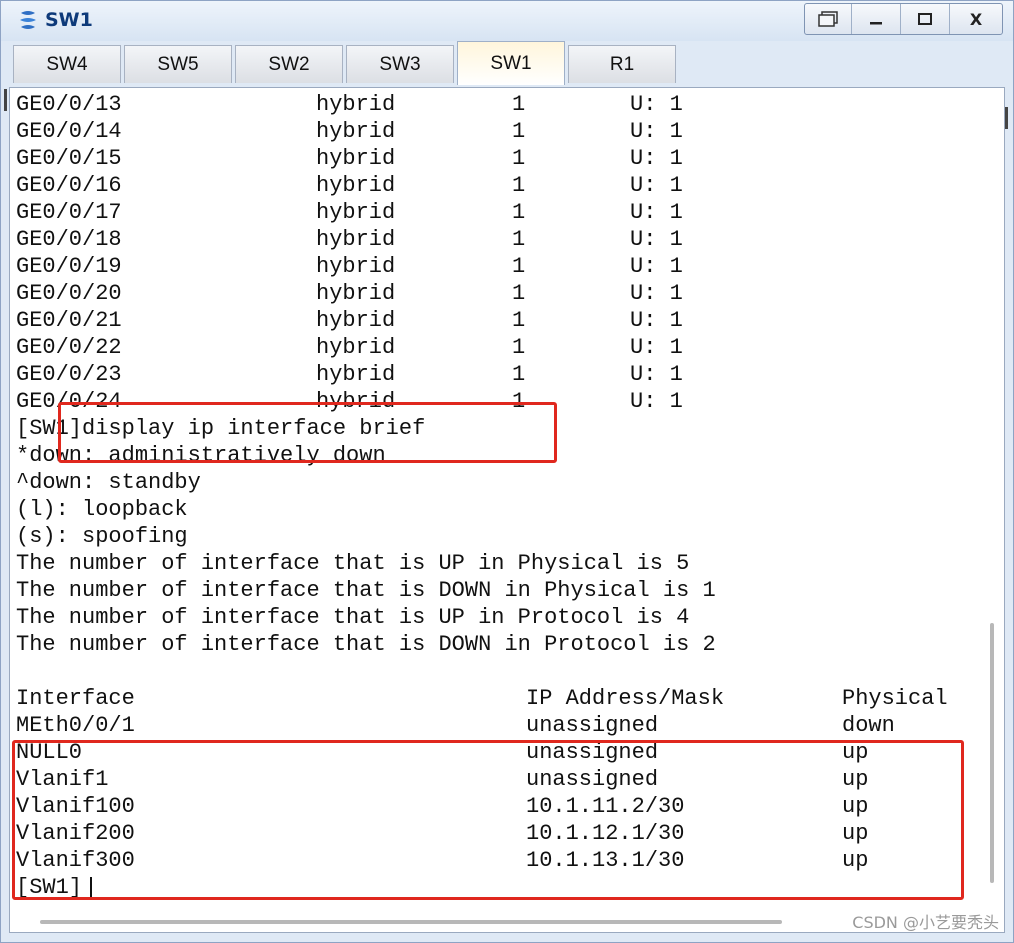 Image resolution: width=1014 pixels, height=943 pixels. I want to click on interface-col: NULL0, so click(49, 752).